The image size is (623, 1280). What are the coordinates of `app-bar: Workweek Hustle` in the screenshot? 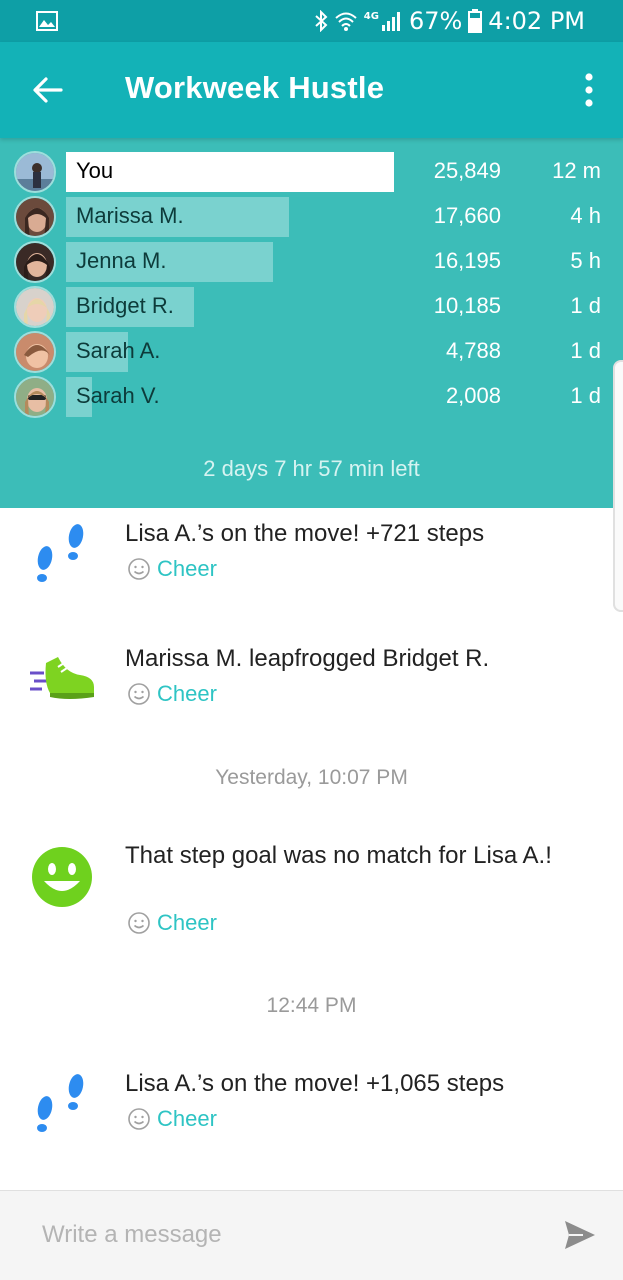 It's located at (311, 90).